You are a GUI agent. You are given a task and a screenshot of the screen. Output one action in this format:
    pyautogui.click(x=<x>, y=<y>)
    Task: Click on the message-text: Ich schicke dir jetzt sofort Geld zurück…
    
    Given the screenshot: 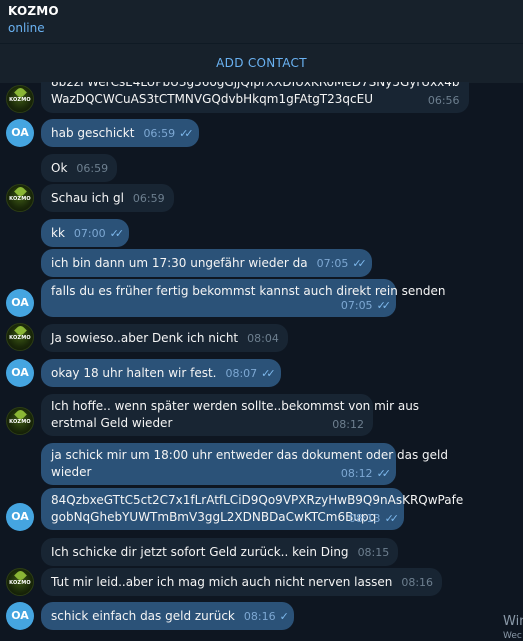 What is the action you would take?
    pyautogui.click(x=200, y=552)
    